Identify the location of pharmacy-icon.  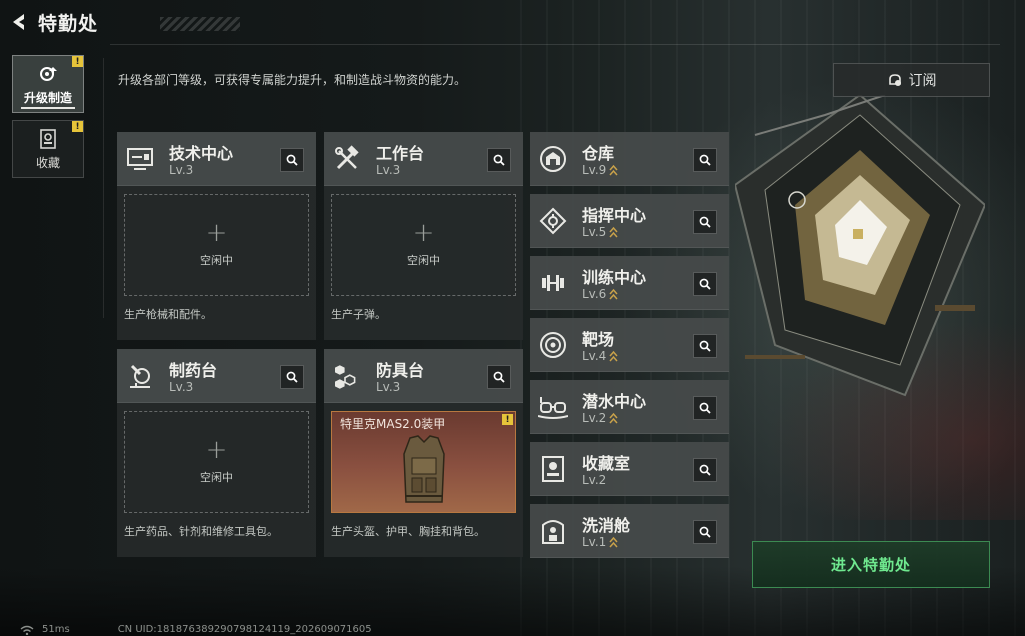
(140, 376).